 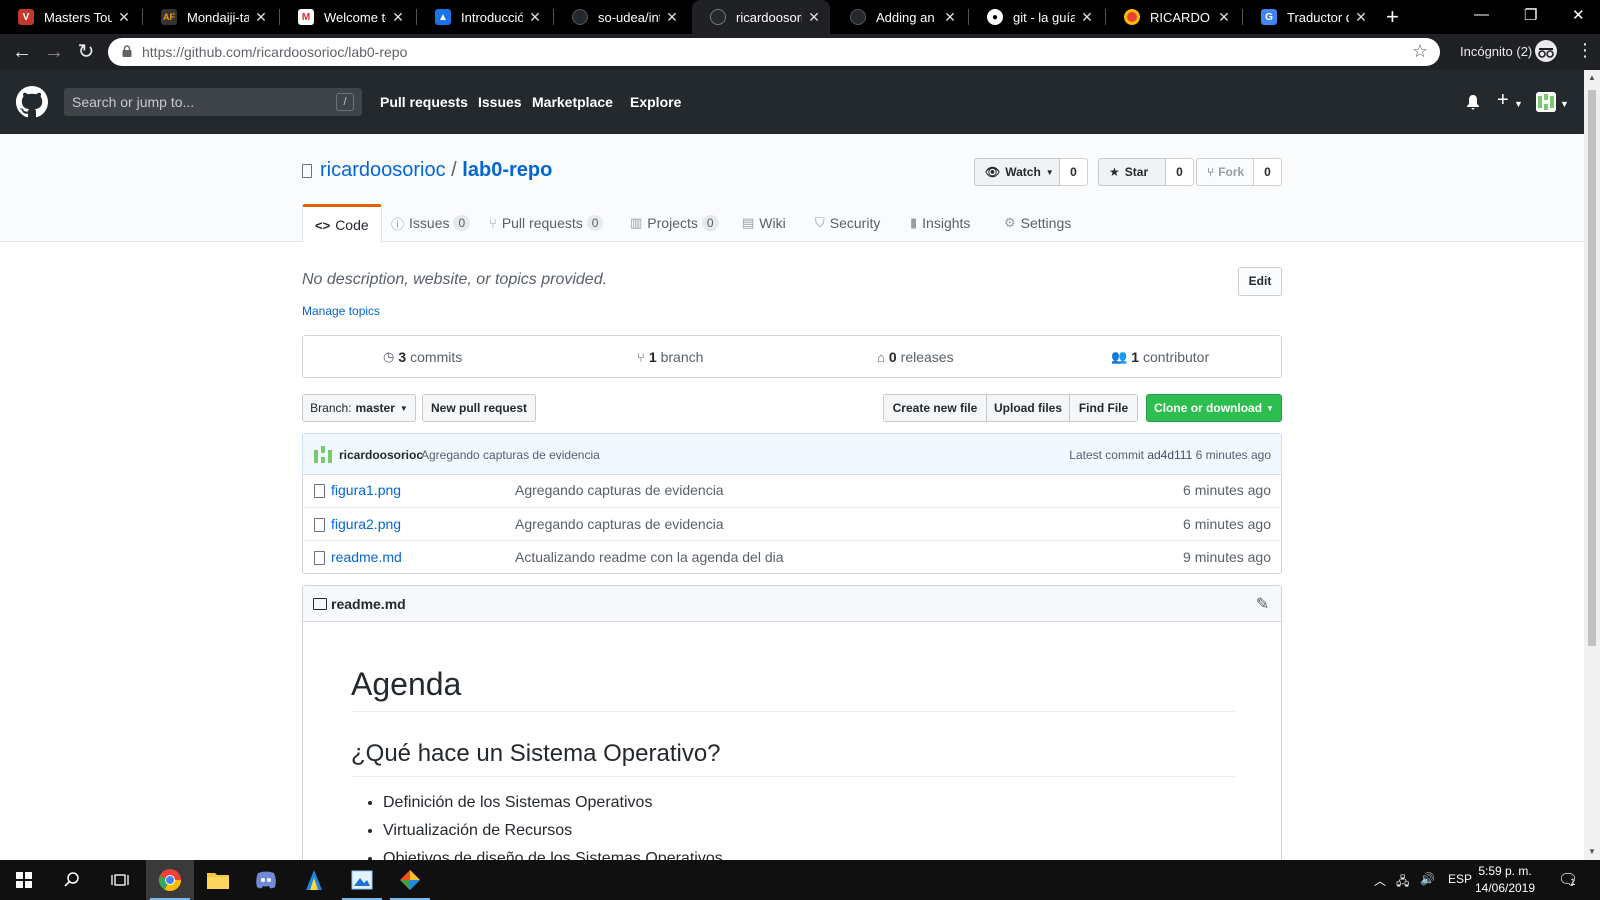 What do you see at coordinates (1225, 172) in the screenshot?
I see `fork-button: ⑂ Fork` at bounding box center [1225, 172].